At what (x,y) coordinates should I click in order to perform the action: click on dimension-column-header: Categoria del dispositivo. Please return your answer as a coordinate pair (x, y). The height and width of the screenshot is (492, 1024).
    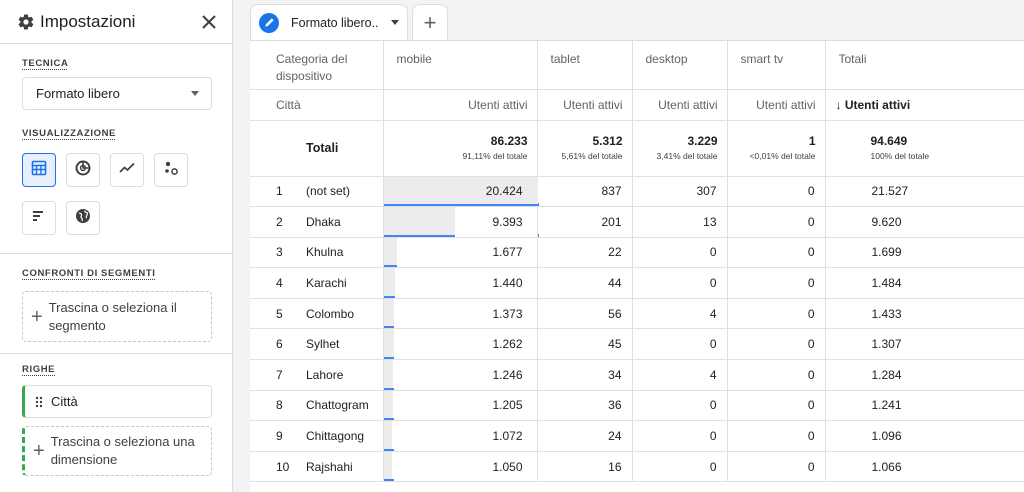
    Looking at the image, I should click on (317, 65).